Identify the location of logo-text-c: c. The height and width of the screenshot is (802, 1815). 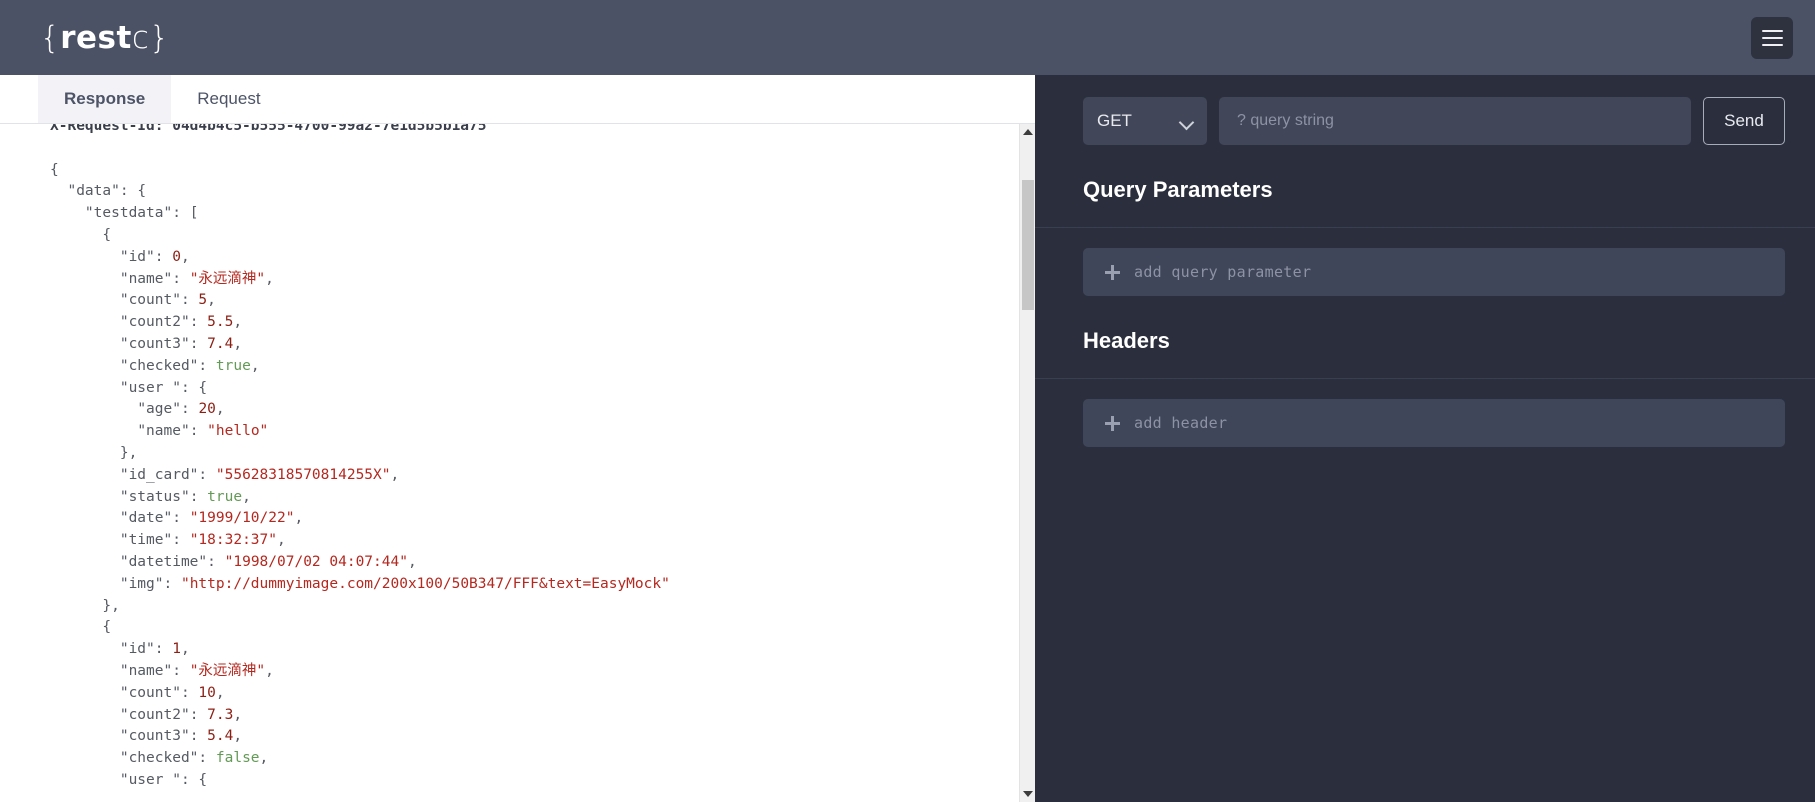
(140, 37).